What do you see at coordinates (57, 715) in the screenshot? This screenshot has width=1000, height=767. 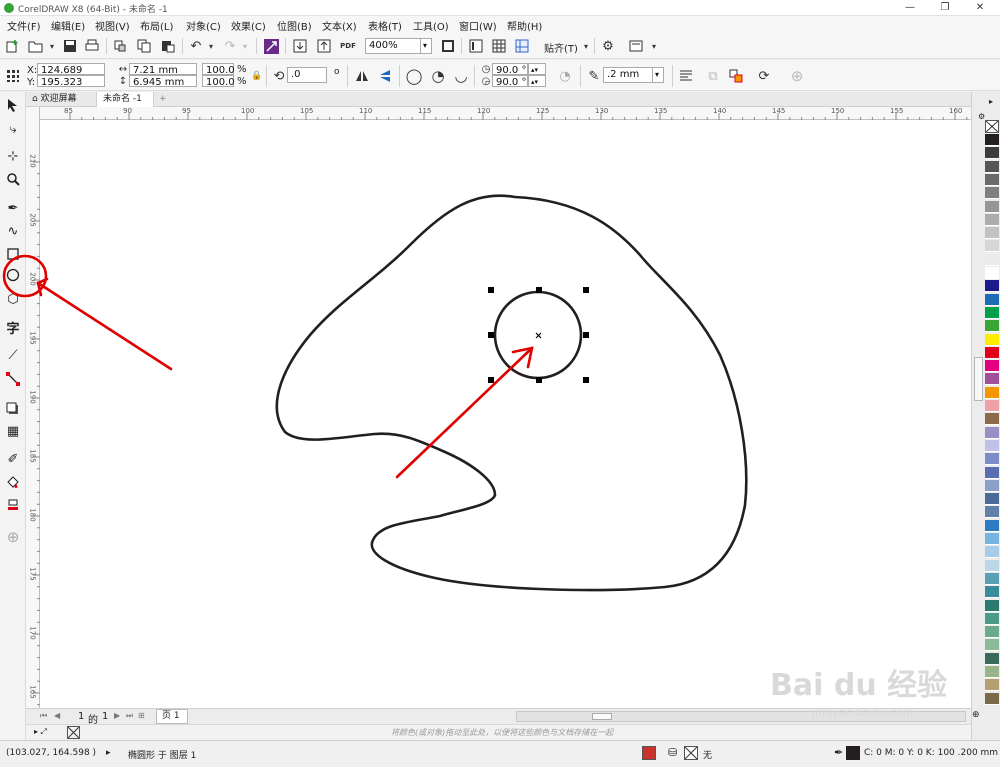 I see `previous-page-button: ◀` at bounding box center [57, 715].